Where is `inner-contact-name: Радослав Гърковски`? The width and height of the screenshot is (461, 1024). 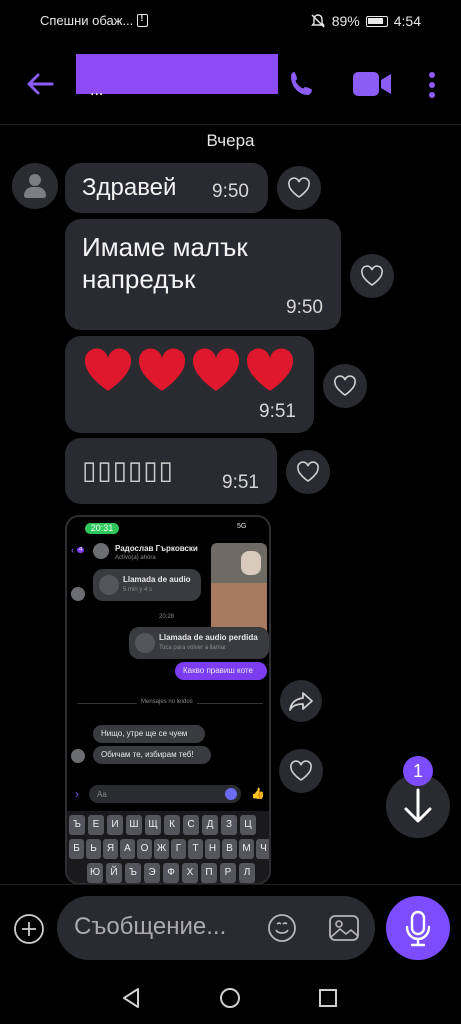 inner-contact-name: Радослав Гърковски is located at coordinates (156, 548).